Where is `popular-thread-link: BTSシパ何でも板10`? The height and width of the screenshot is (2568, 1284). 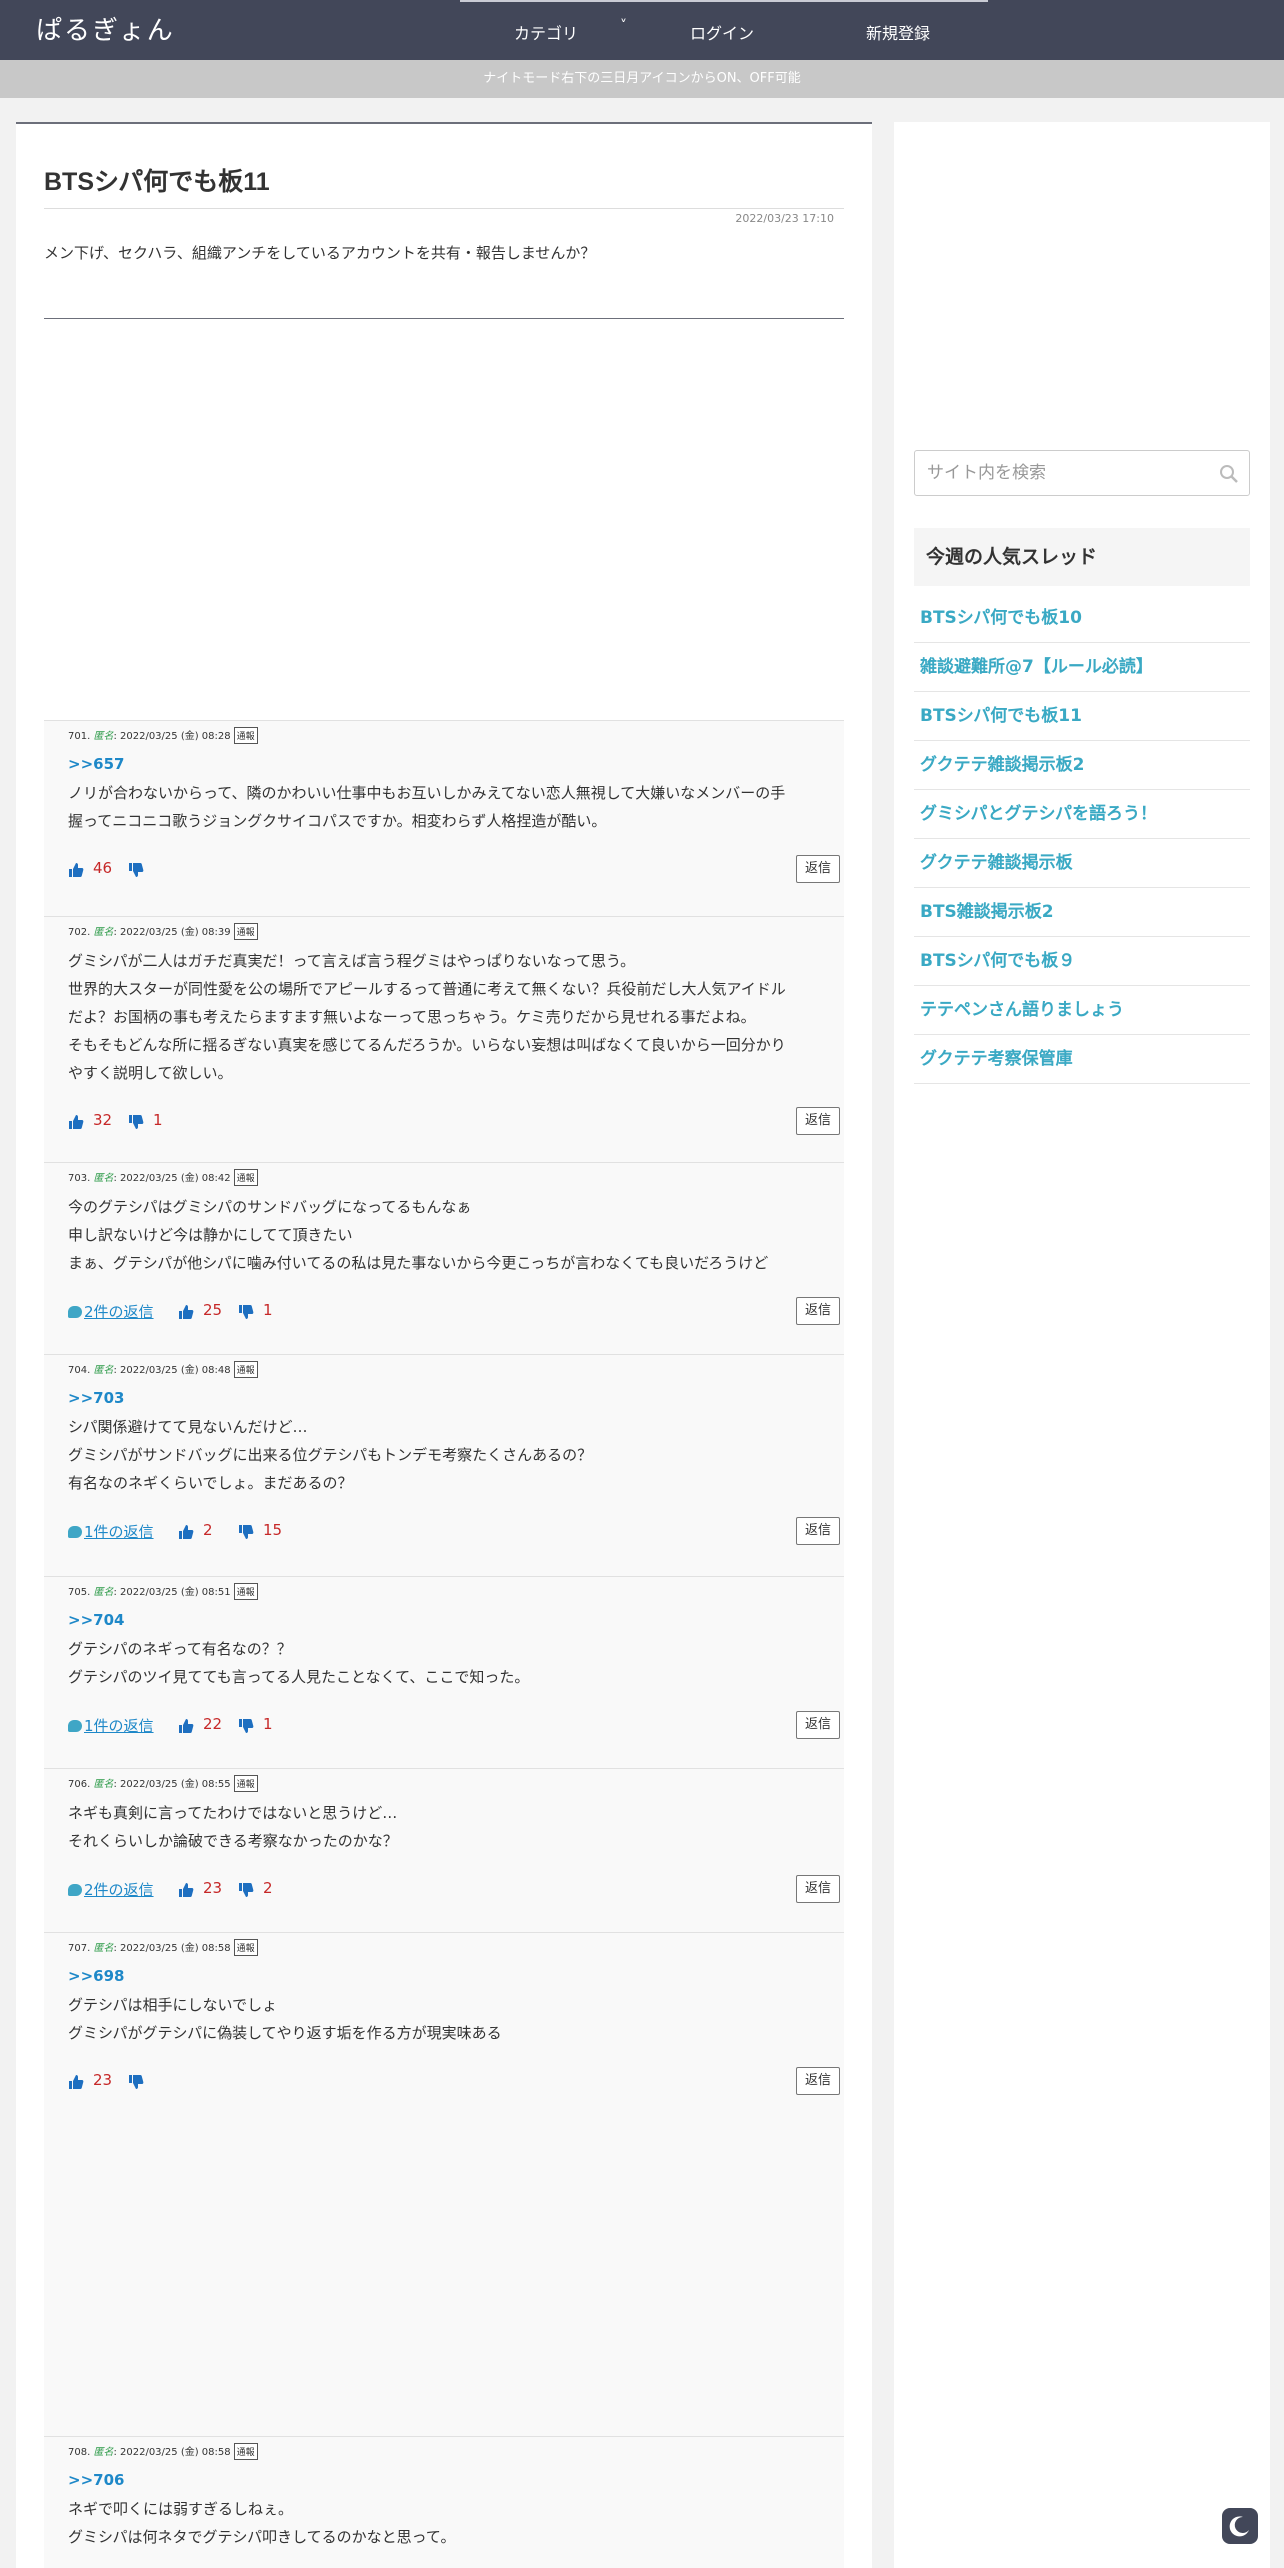 popular-thread-link: BTSシパ何でも板10 is located at coordinates (1082, 618).